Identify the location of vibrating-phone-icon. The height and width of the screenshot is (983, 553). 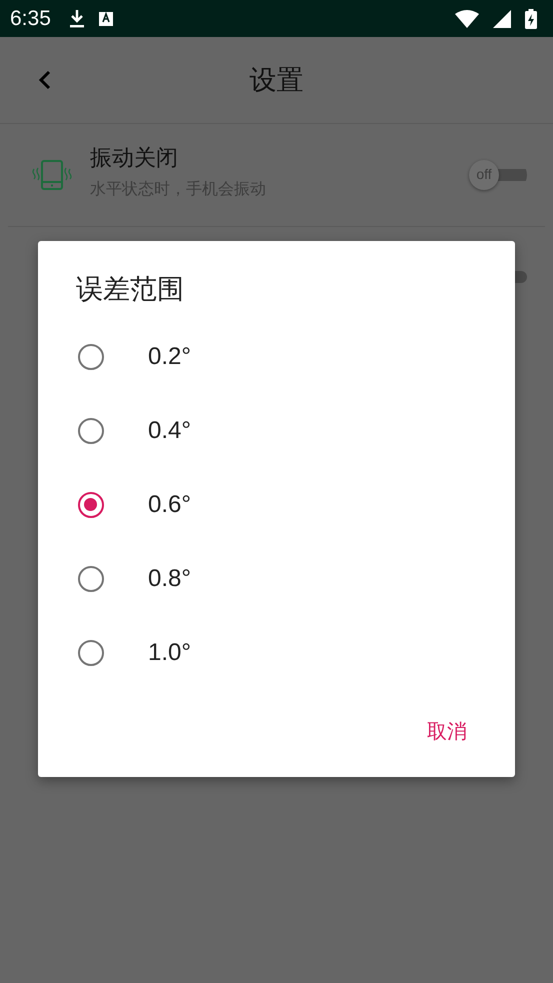
(52, 175).